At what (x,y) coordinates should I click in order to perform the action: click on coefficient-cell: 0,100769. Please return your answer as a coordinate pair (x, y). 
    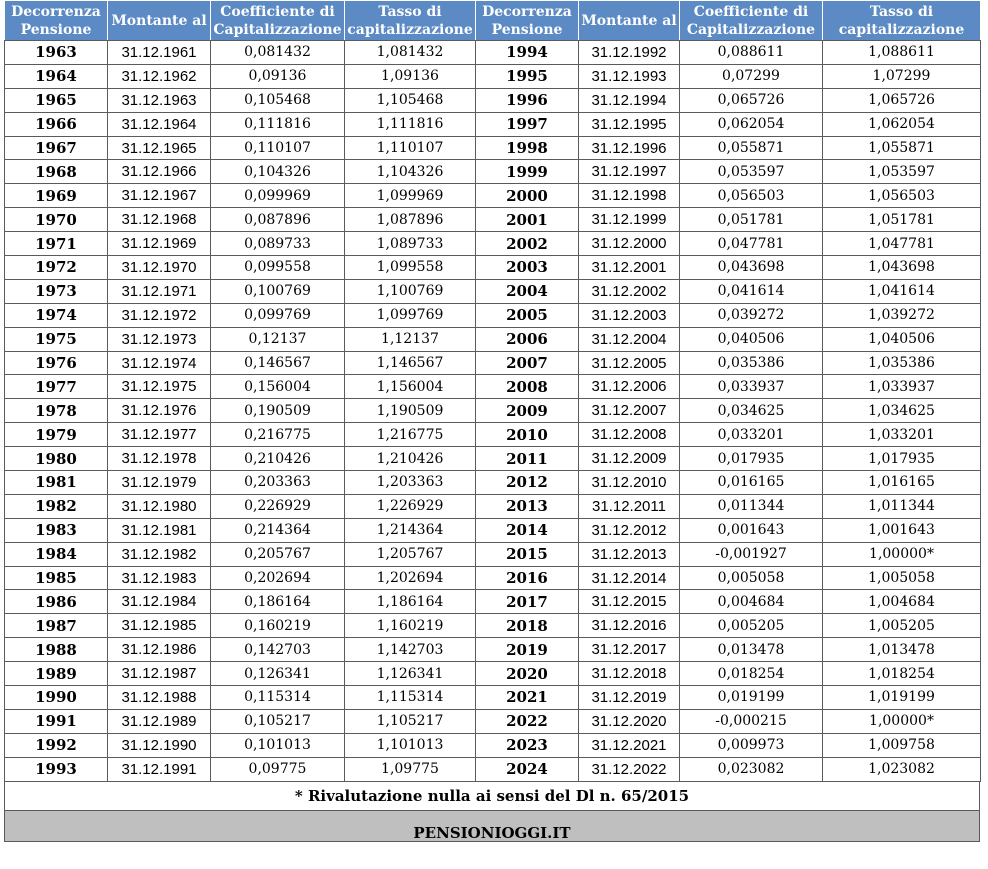
    Looking at the image, I should click on (277, 291).